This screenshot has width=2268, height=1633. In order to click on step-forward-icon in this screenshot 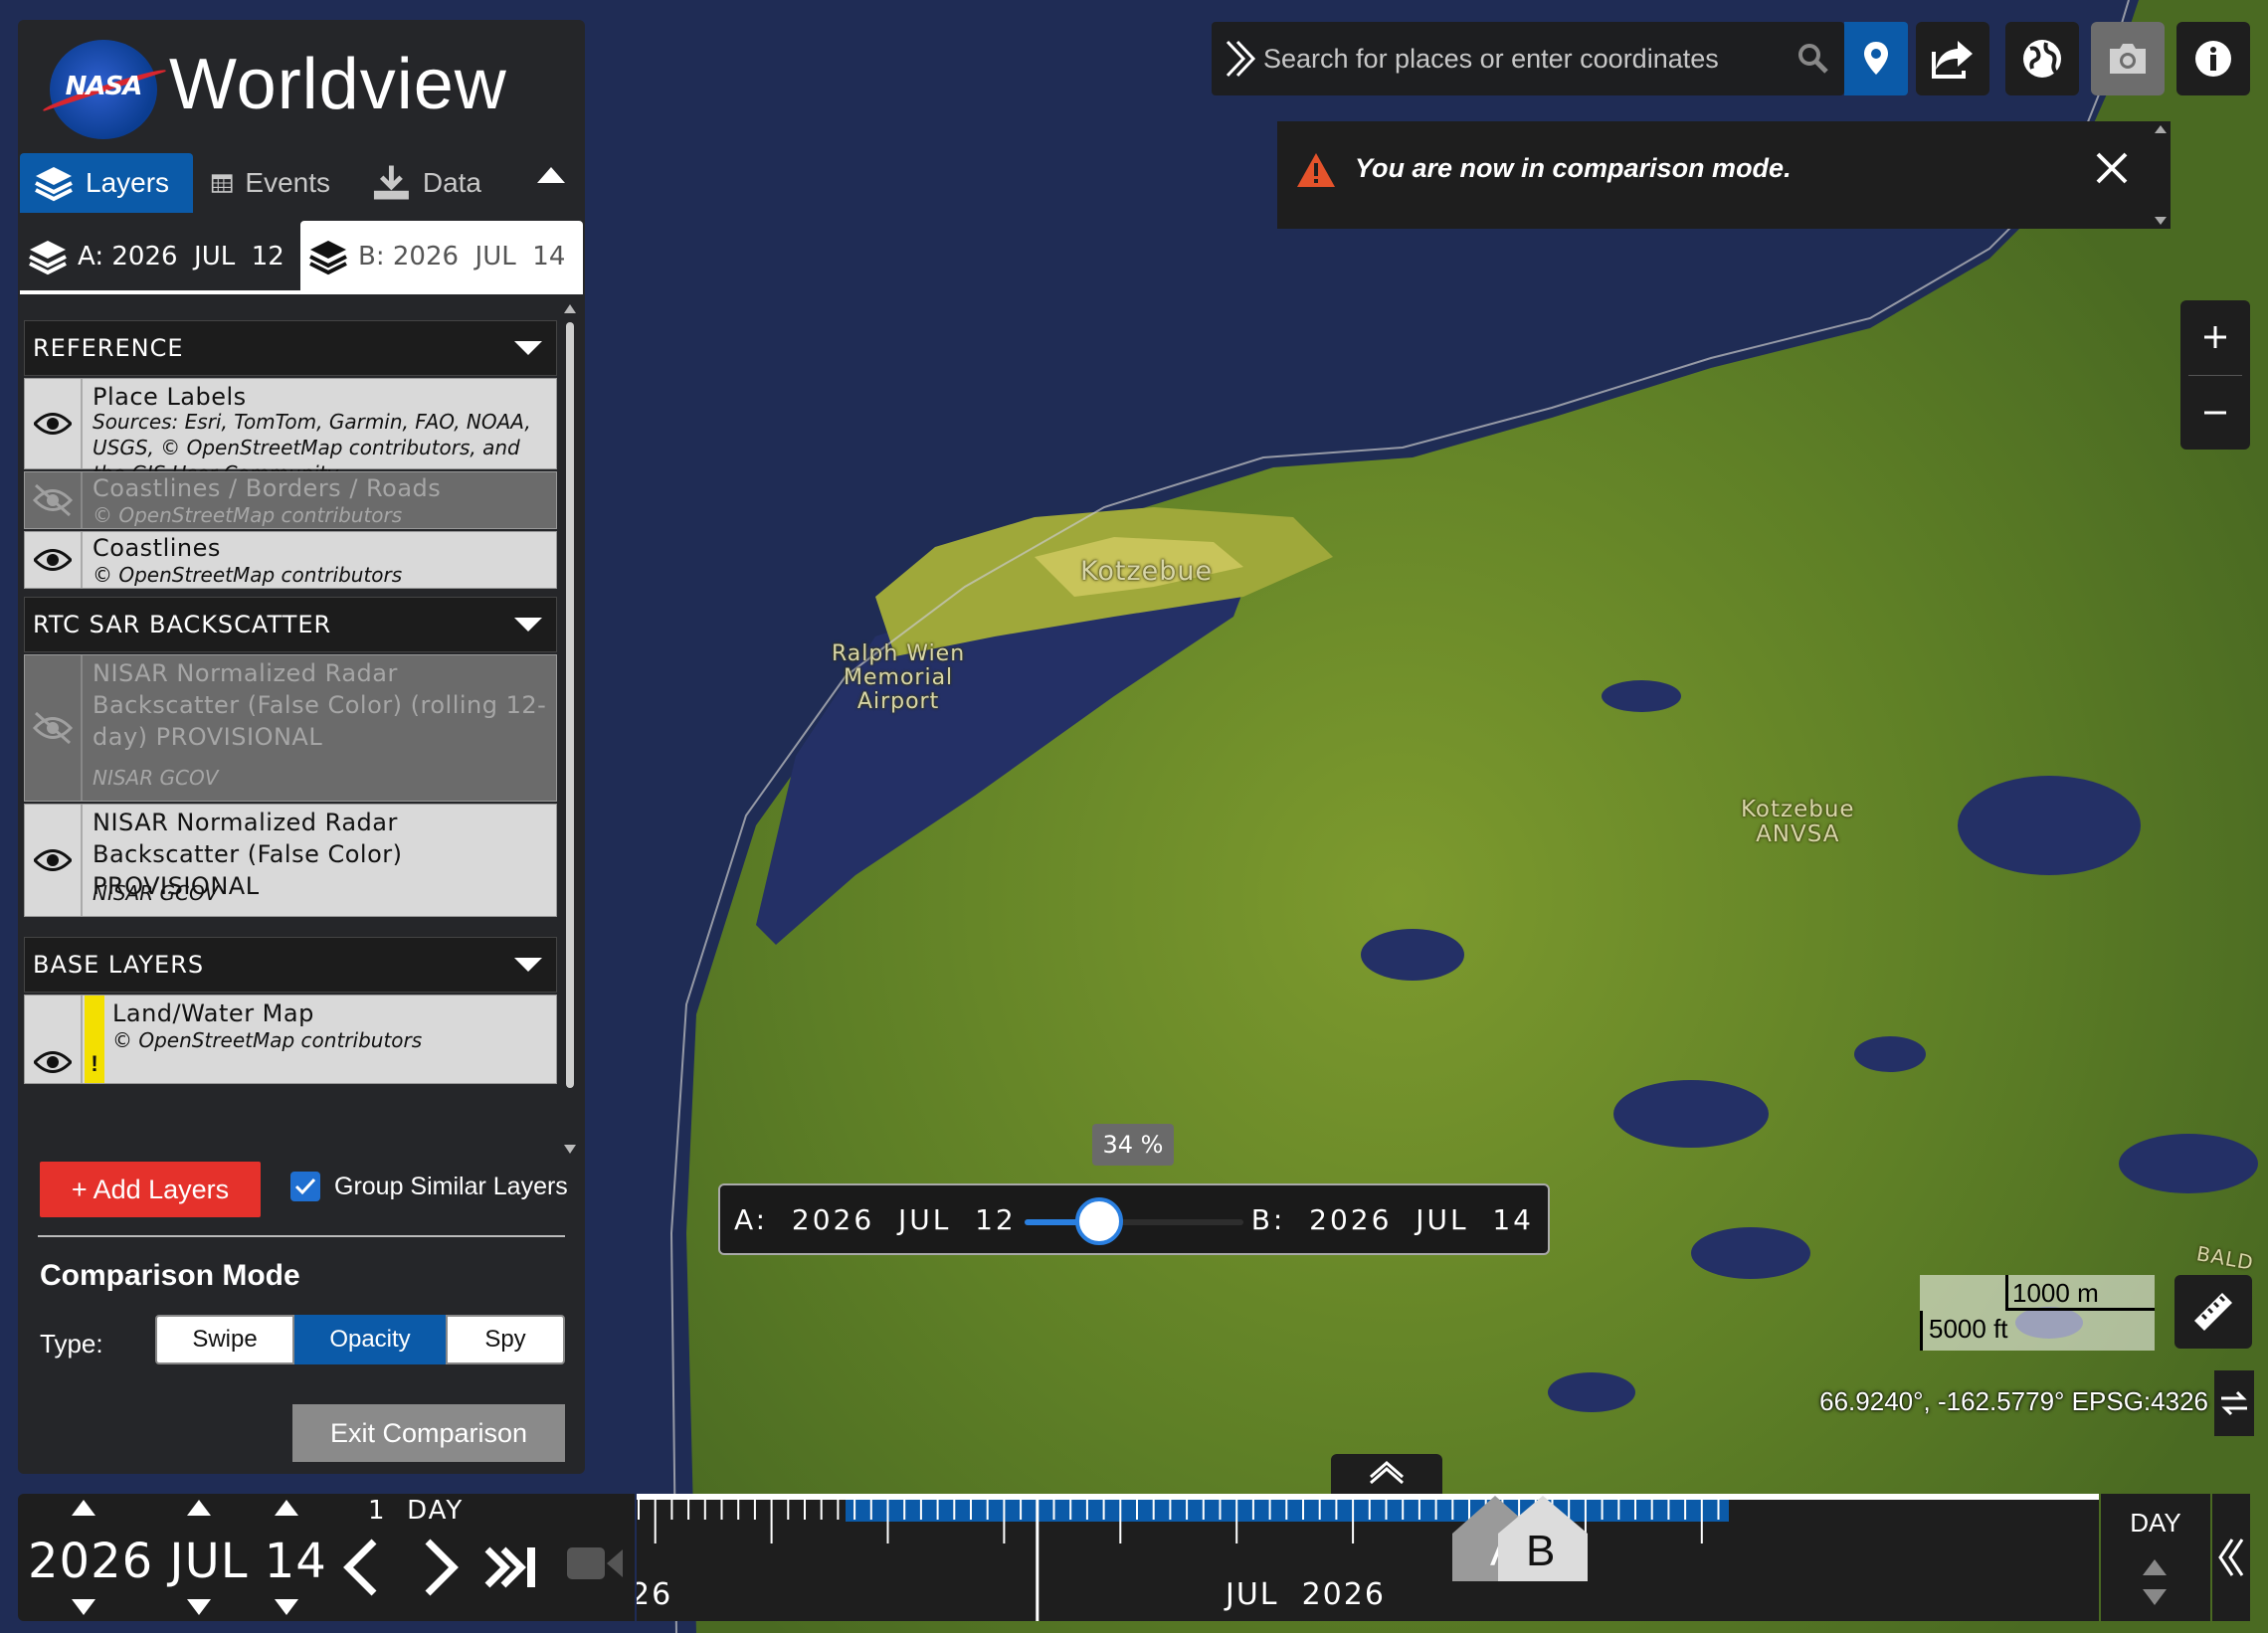, I will do `click(442, 1567)`.